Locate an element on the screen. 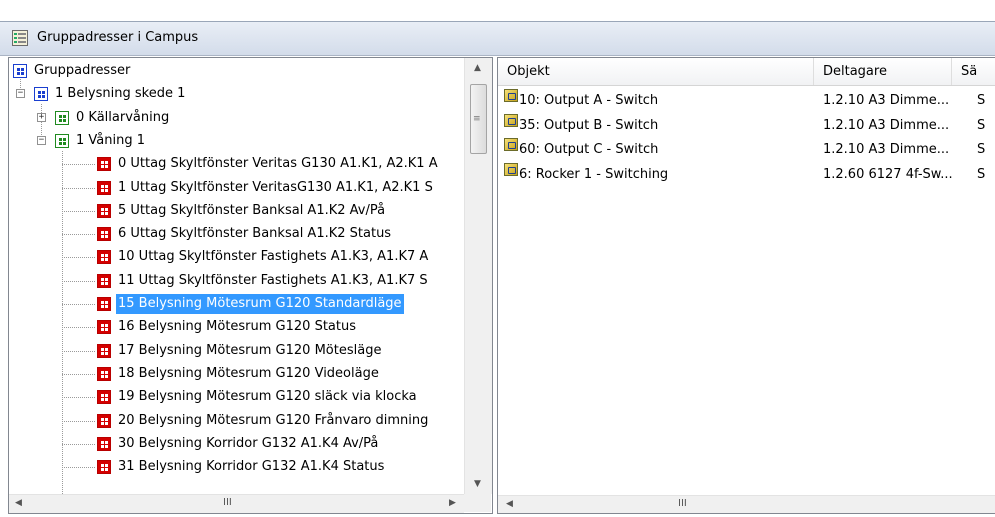 Image resolution: width=995 pixels, height=517 pixels. scroll-grip-icon: ≡ is located at coordinates (477, 119).